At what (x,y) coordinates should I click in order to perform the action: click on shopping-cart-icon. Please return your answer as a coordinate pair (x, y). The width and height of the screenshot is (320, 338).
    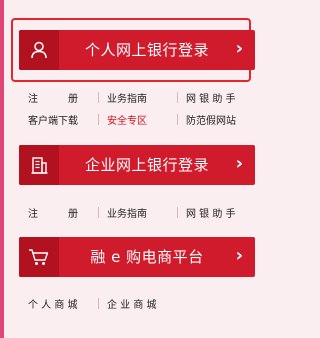
    Looking at the image, I should click on (39, 257).